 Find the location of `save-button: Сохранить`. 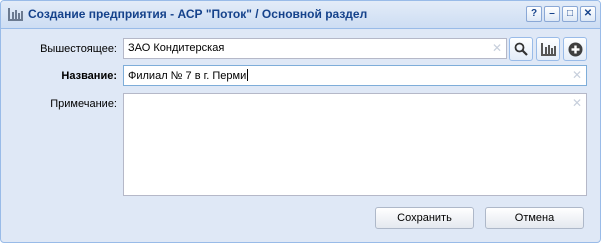

save-button: Сохранить is located at coordinates (424, 218).